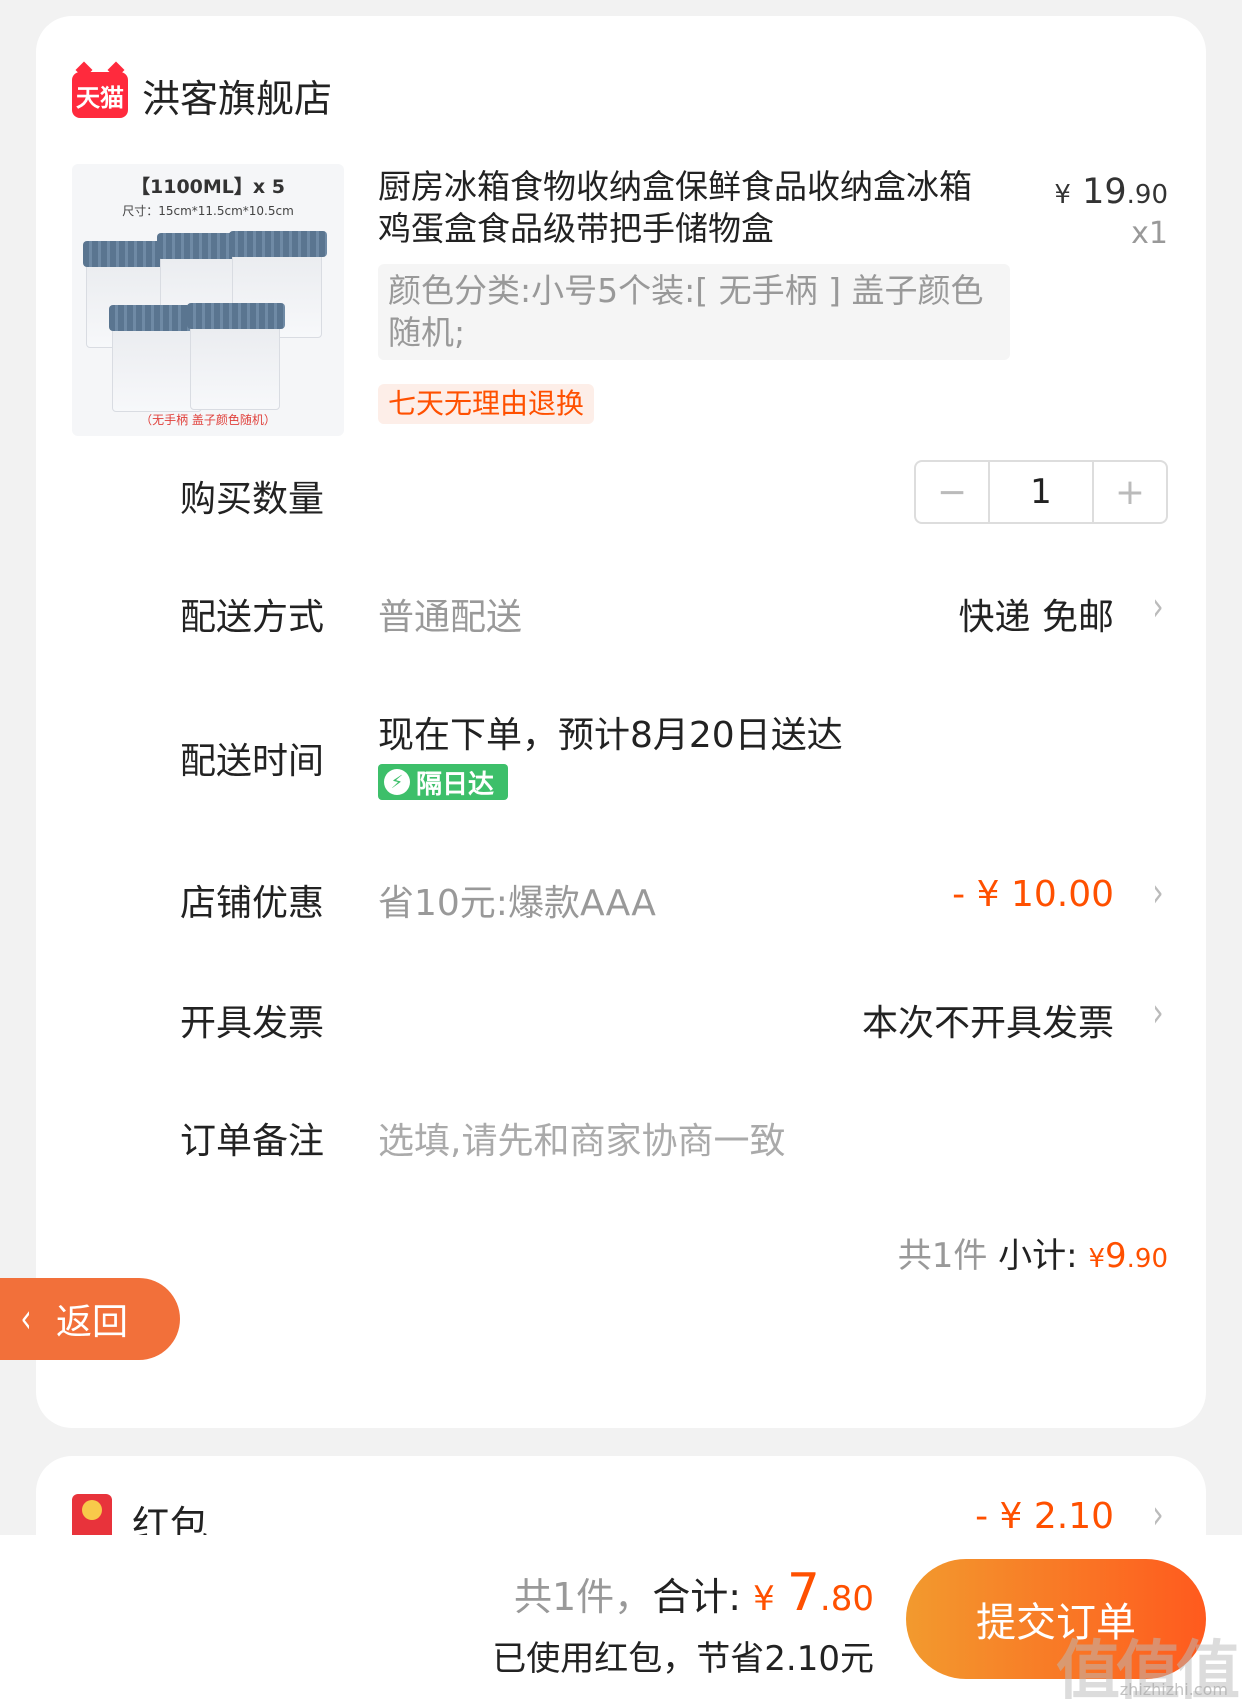 The width and height of the screenshot is (1242, 1699). I want to click on delivery-time-label: 配送时间, so click(252, 761).